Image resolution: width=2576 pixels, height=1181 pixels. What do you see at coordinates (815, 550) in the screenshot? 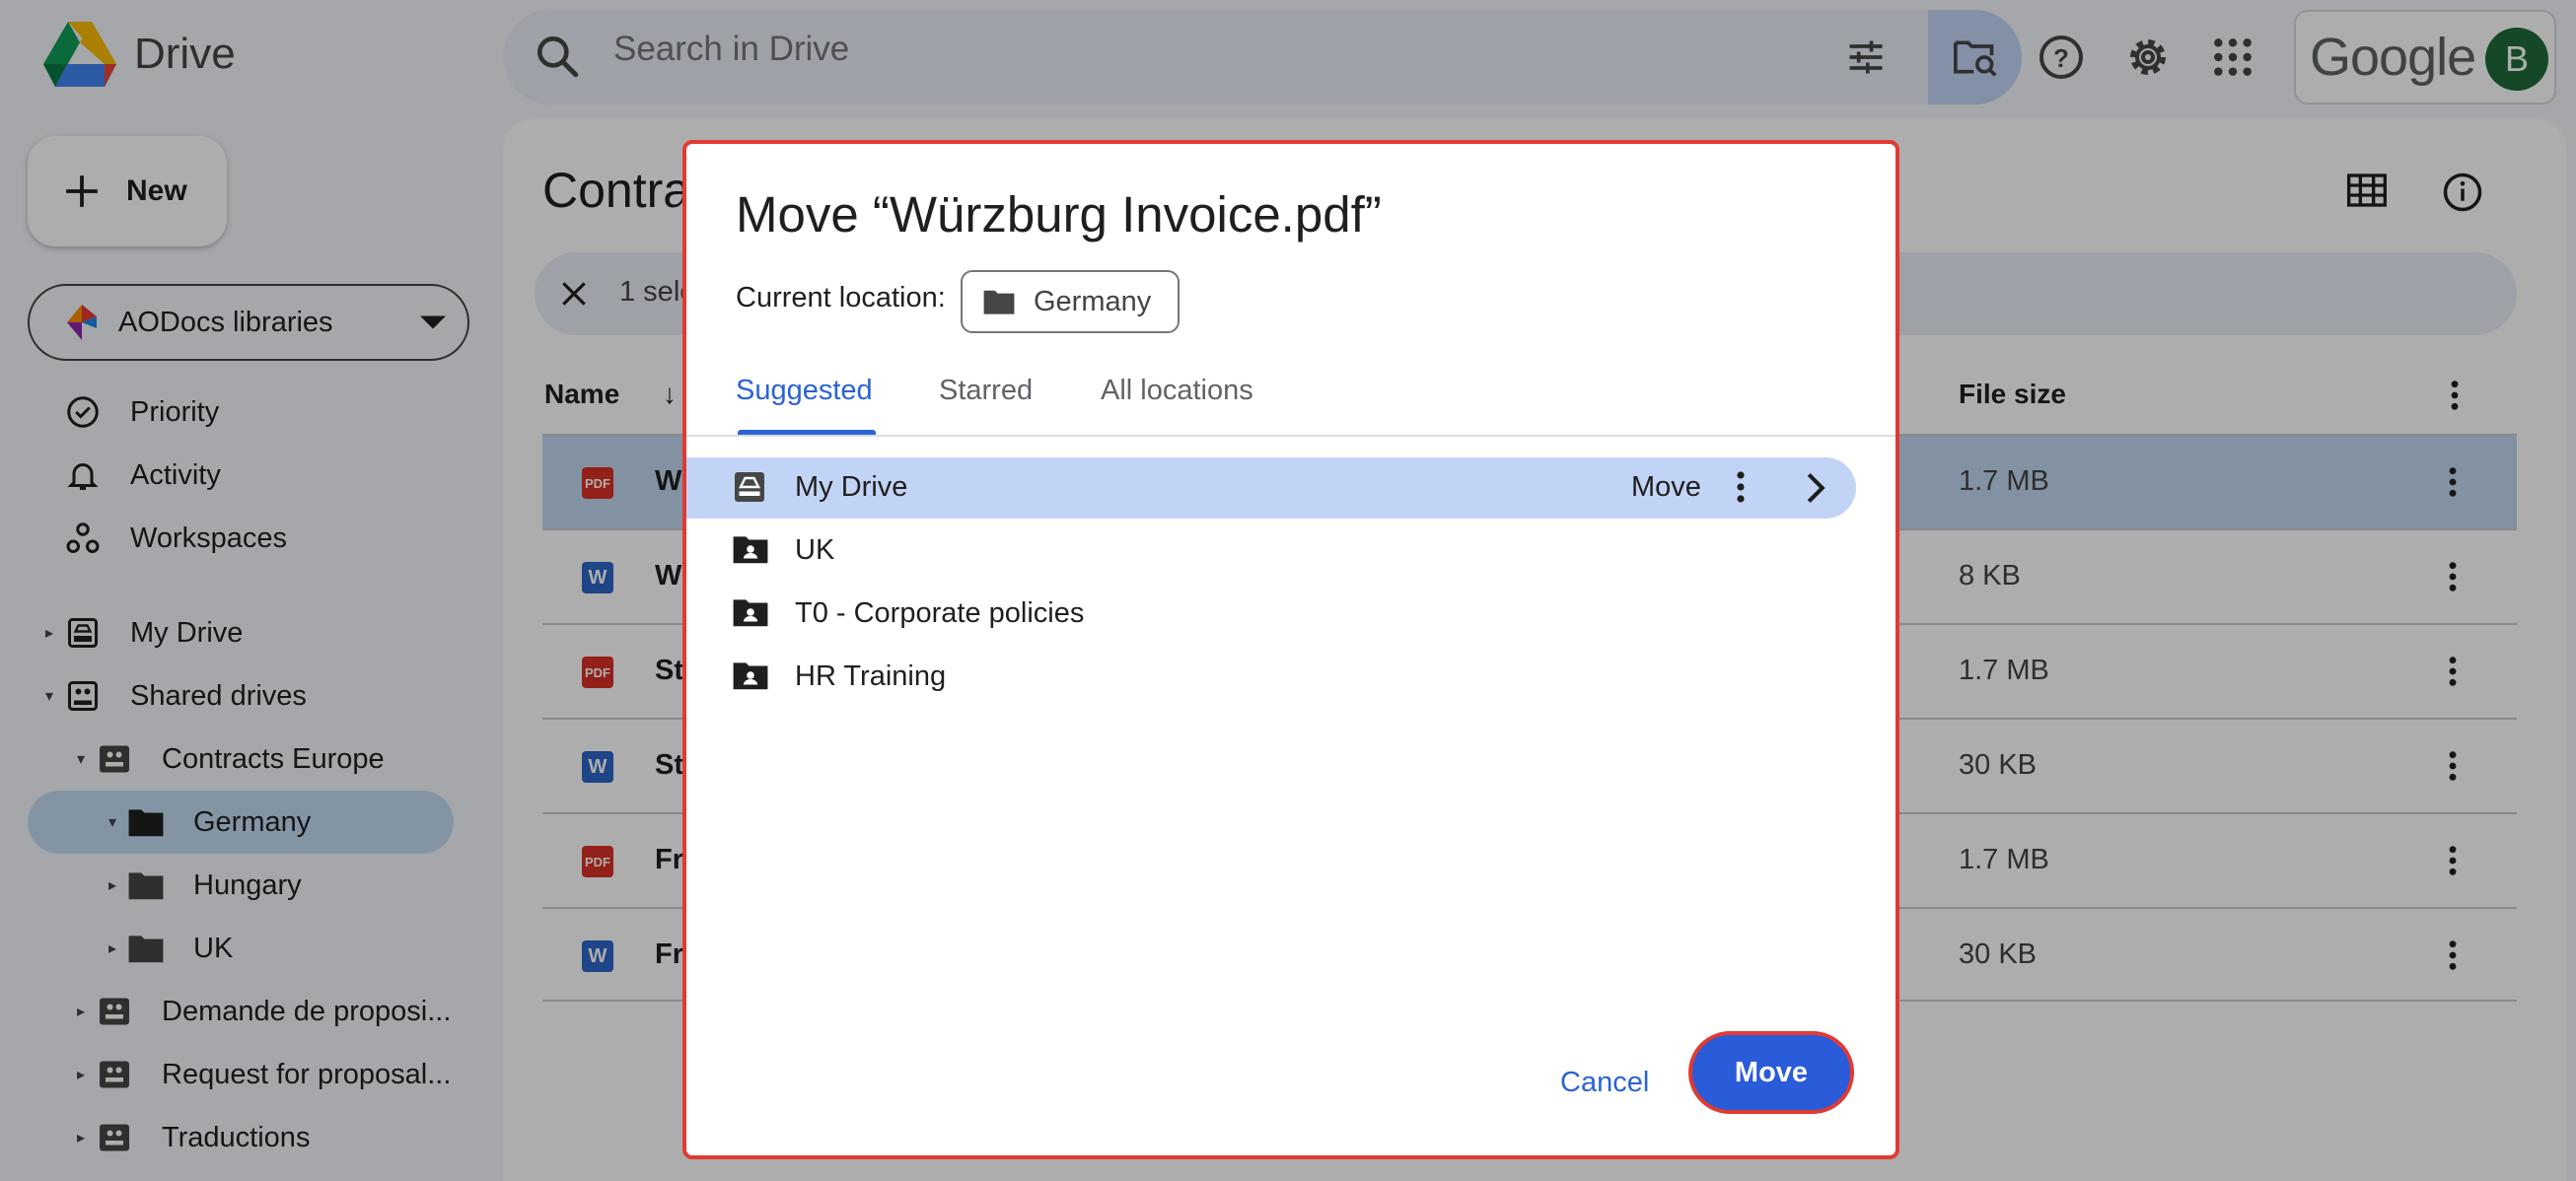
I see `location-name: UK` at bounding box center [815, 550].